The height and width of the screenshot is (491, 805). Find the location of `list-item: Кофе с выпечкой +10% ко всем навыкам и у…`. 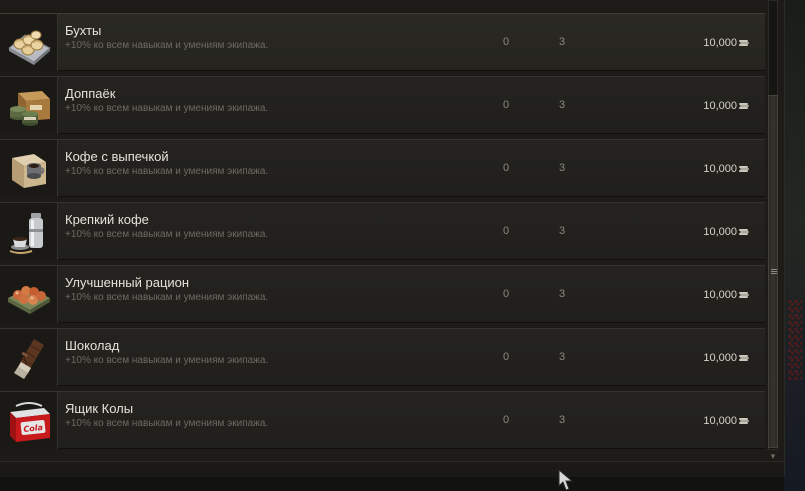

list-item: Кофе с выпечкой +10% ко всем навыкам и у… is located at coordinates (382, 168).